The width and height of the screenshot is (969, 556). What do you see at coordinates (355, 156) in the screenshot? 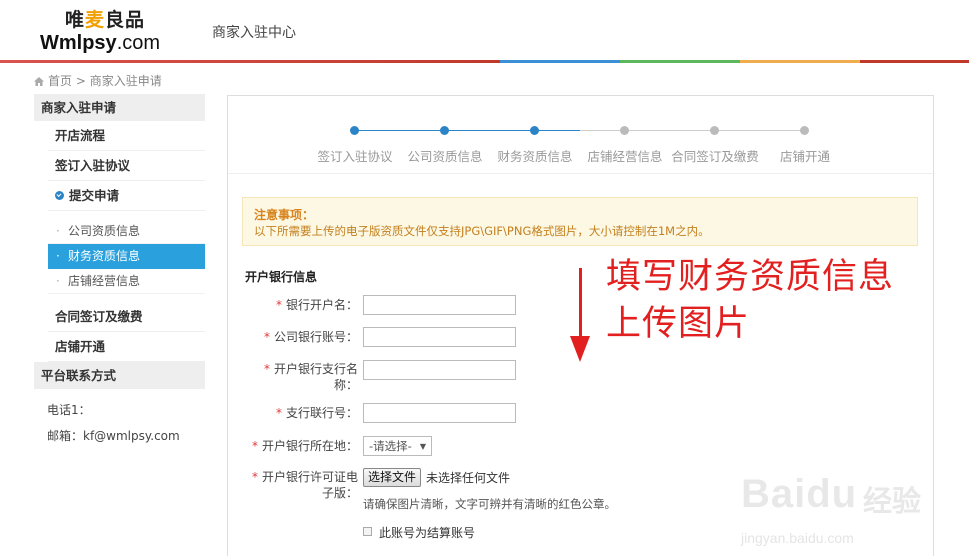
I see `step-label: 签订入驻协议` at bounding box center [355, 156].